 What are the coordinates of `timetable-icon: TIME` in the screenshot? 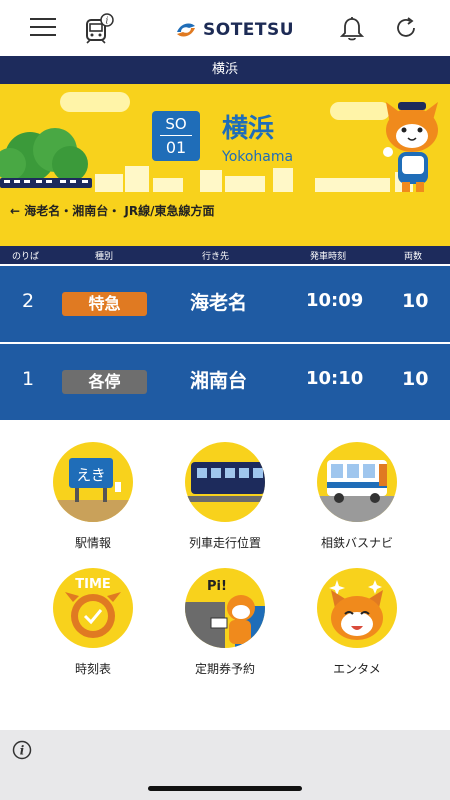 It's located at (93, 608).